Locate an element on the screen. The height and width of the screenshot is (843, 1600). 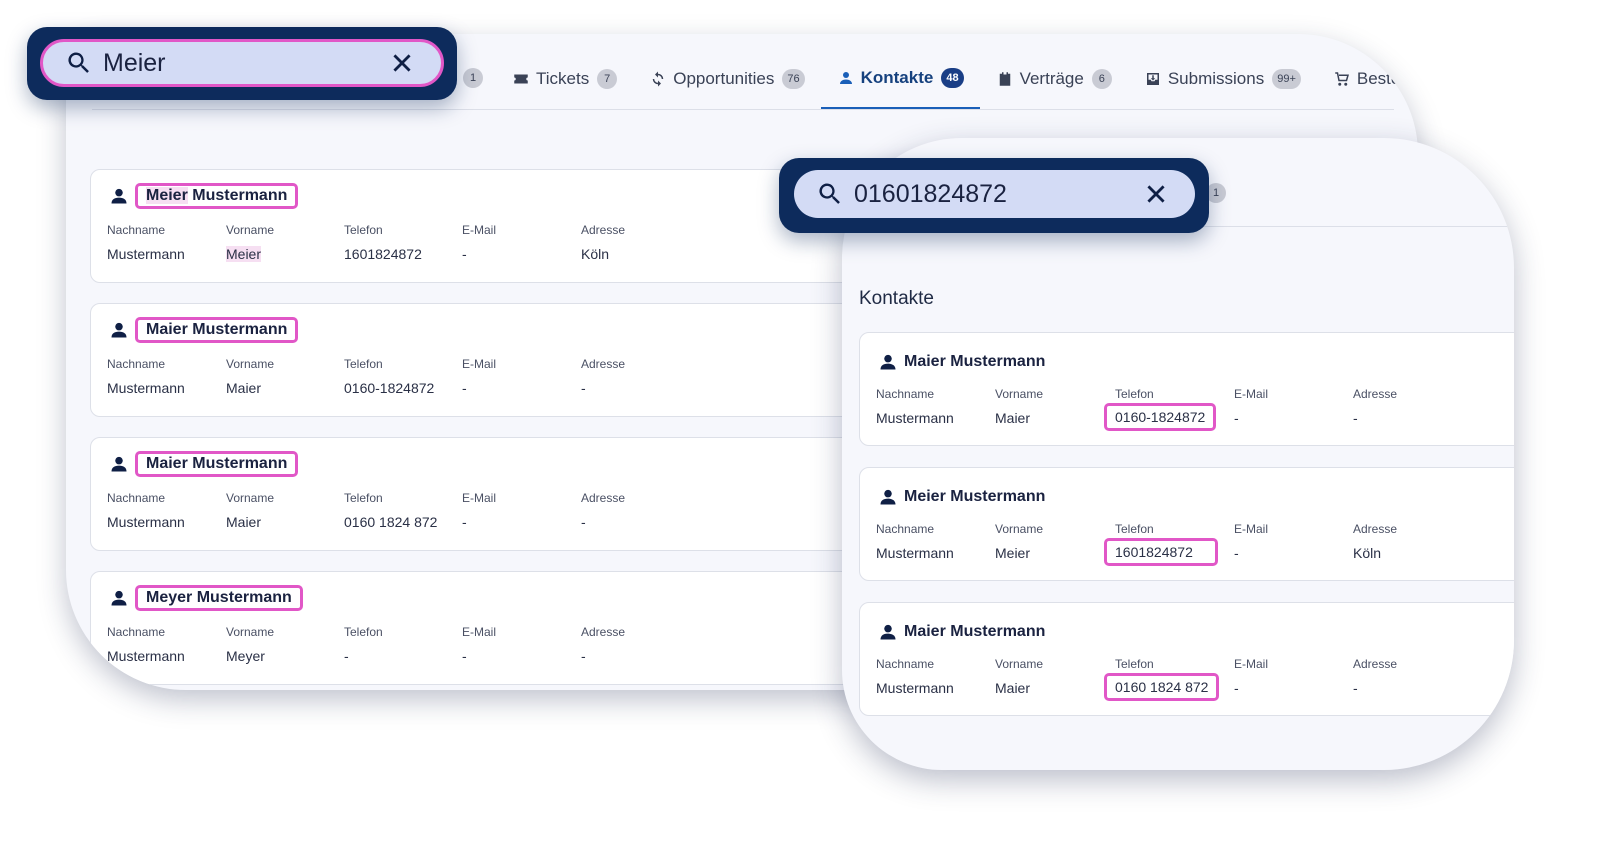
tab-bestellungen: Bestellun is located at coordinates (1367, 79).